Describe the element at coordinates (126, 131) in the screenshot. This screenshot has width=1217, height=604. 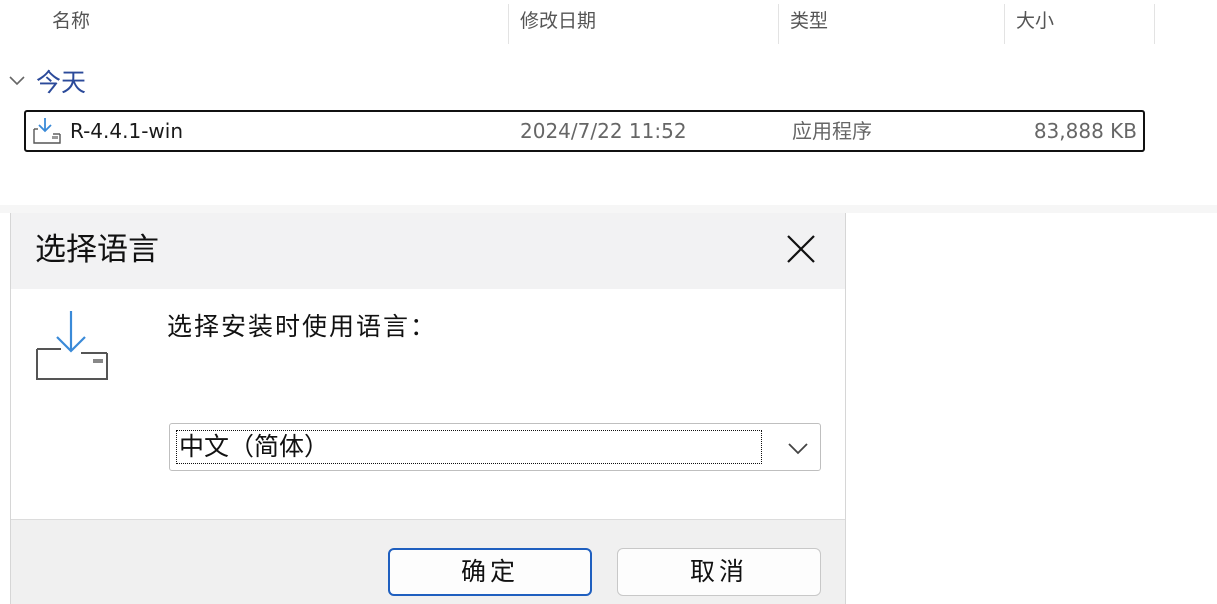
I see `file-name: R-4.4.1-win` at that location.